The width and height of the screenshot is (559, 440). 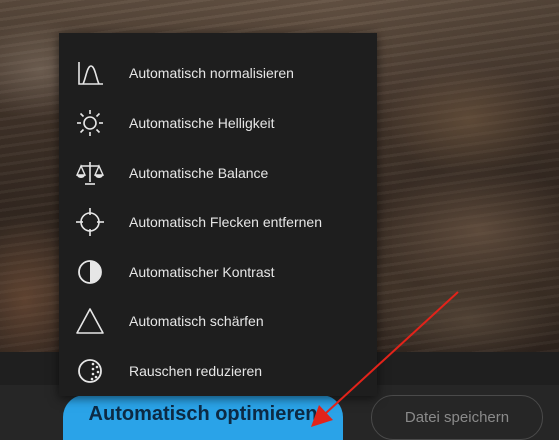 I want to click on menu-item-auto-balance: Automatische Balance, so click(x=218, y=173).